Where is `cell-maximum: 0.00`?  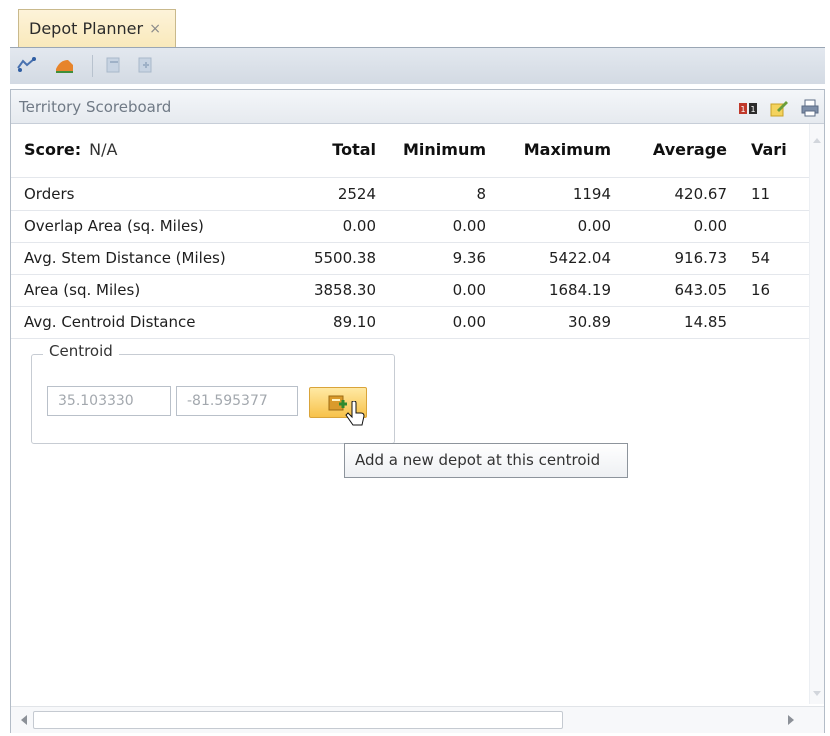
cell-maximum: 0.00 is located at coordinates (594, 226).